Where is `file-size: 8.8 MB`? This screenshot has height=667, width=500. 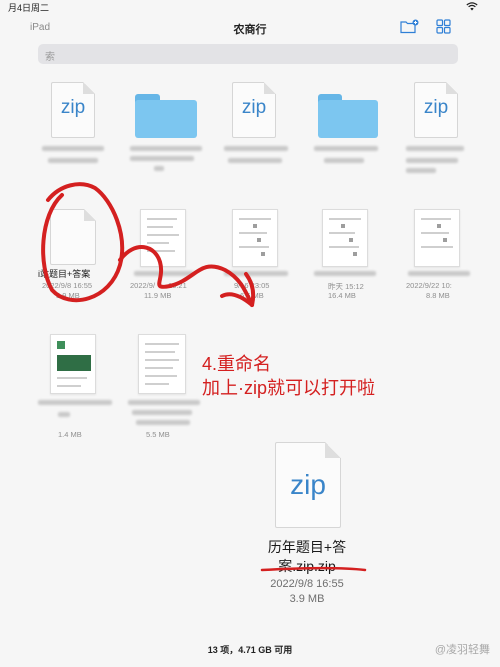
file-size: 8.8 MB is located at coordinates (438, 295).